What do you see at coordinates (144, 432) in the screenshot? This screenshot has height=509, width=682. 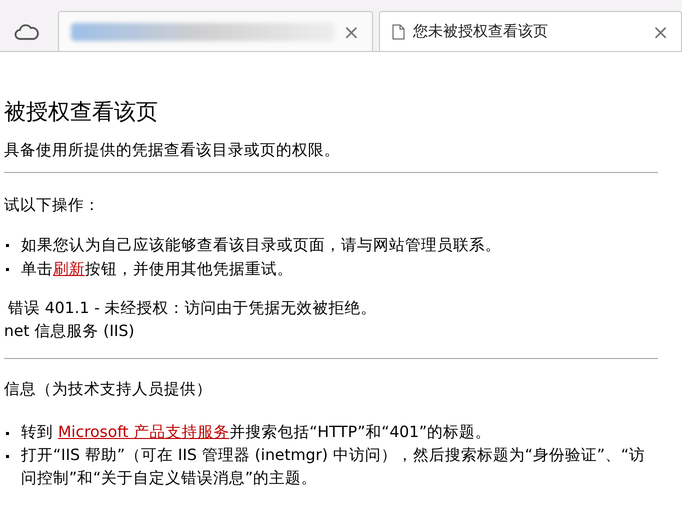 I see `link: Microsoft 产品支持服务` at bounding box center [144, 432].